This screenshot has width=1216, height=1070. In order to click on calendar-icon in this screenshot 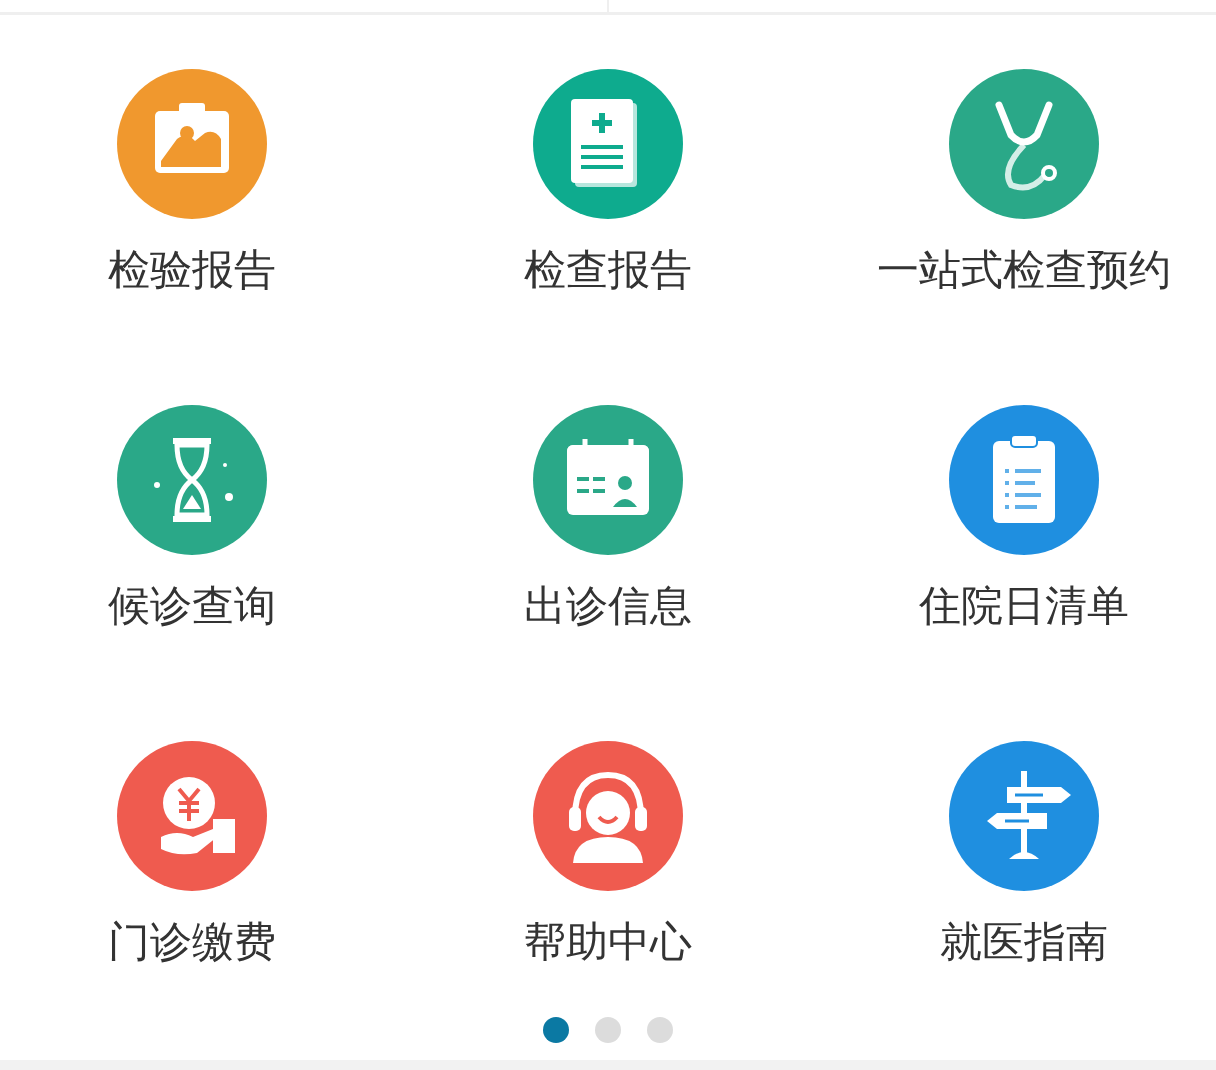, I will do `click(608, 480)`.